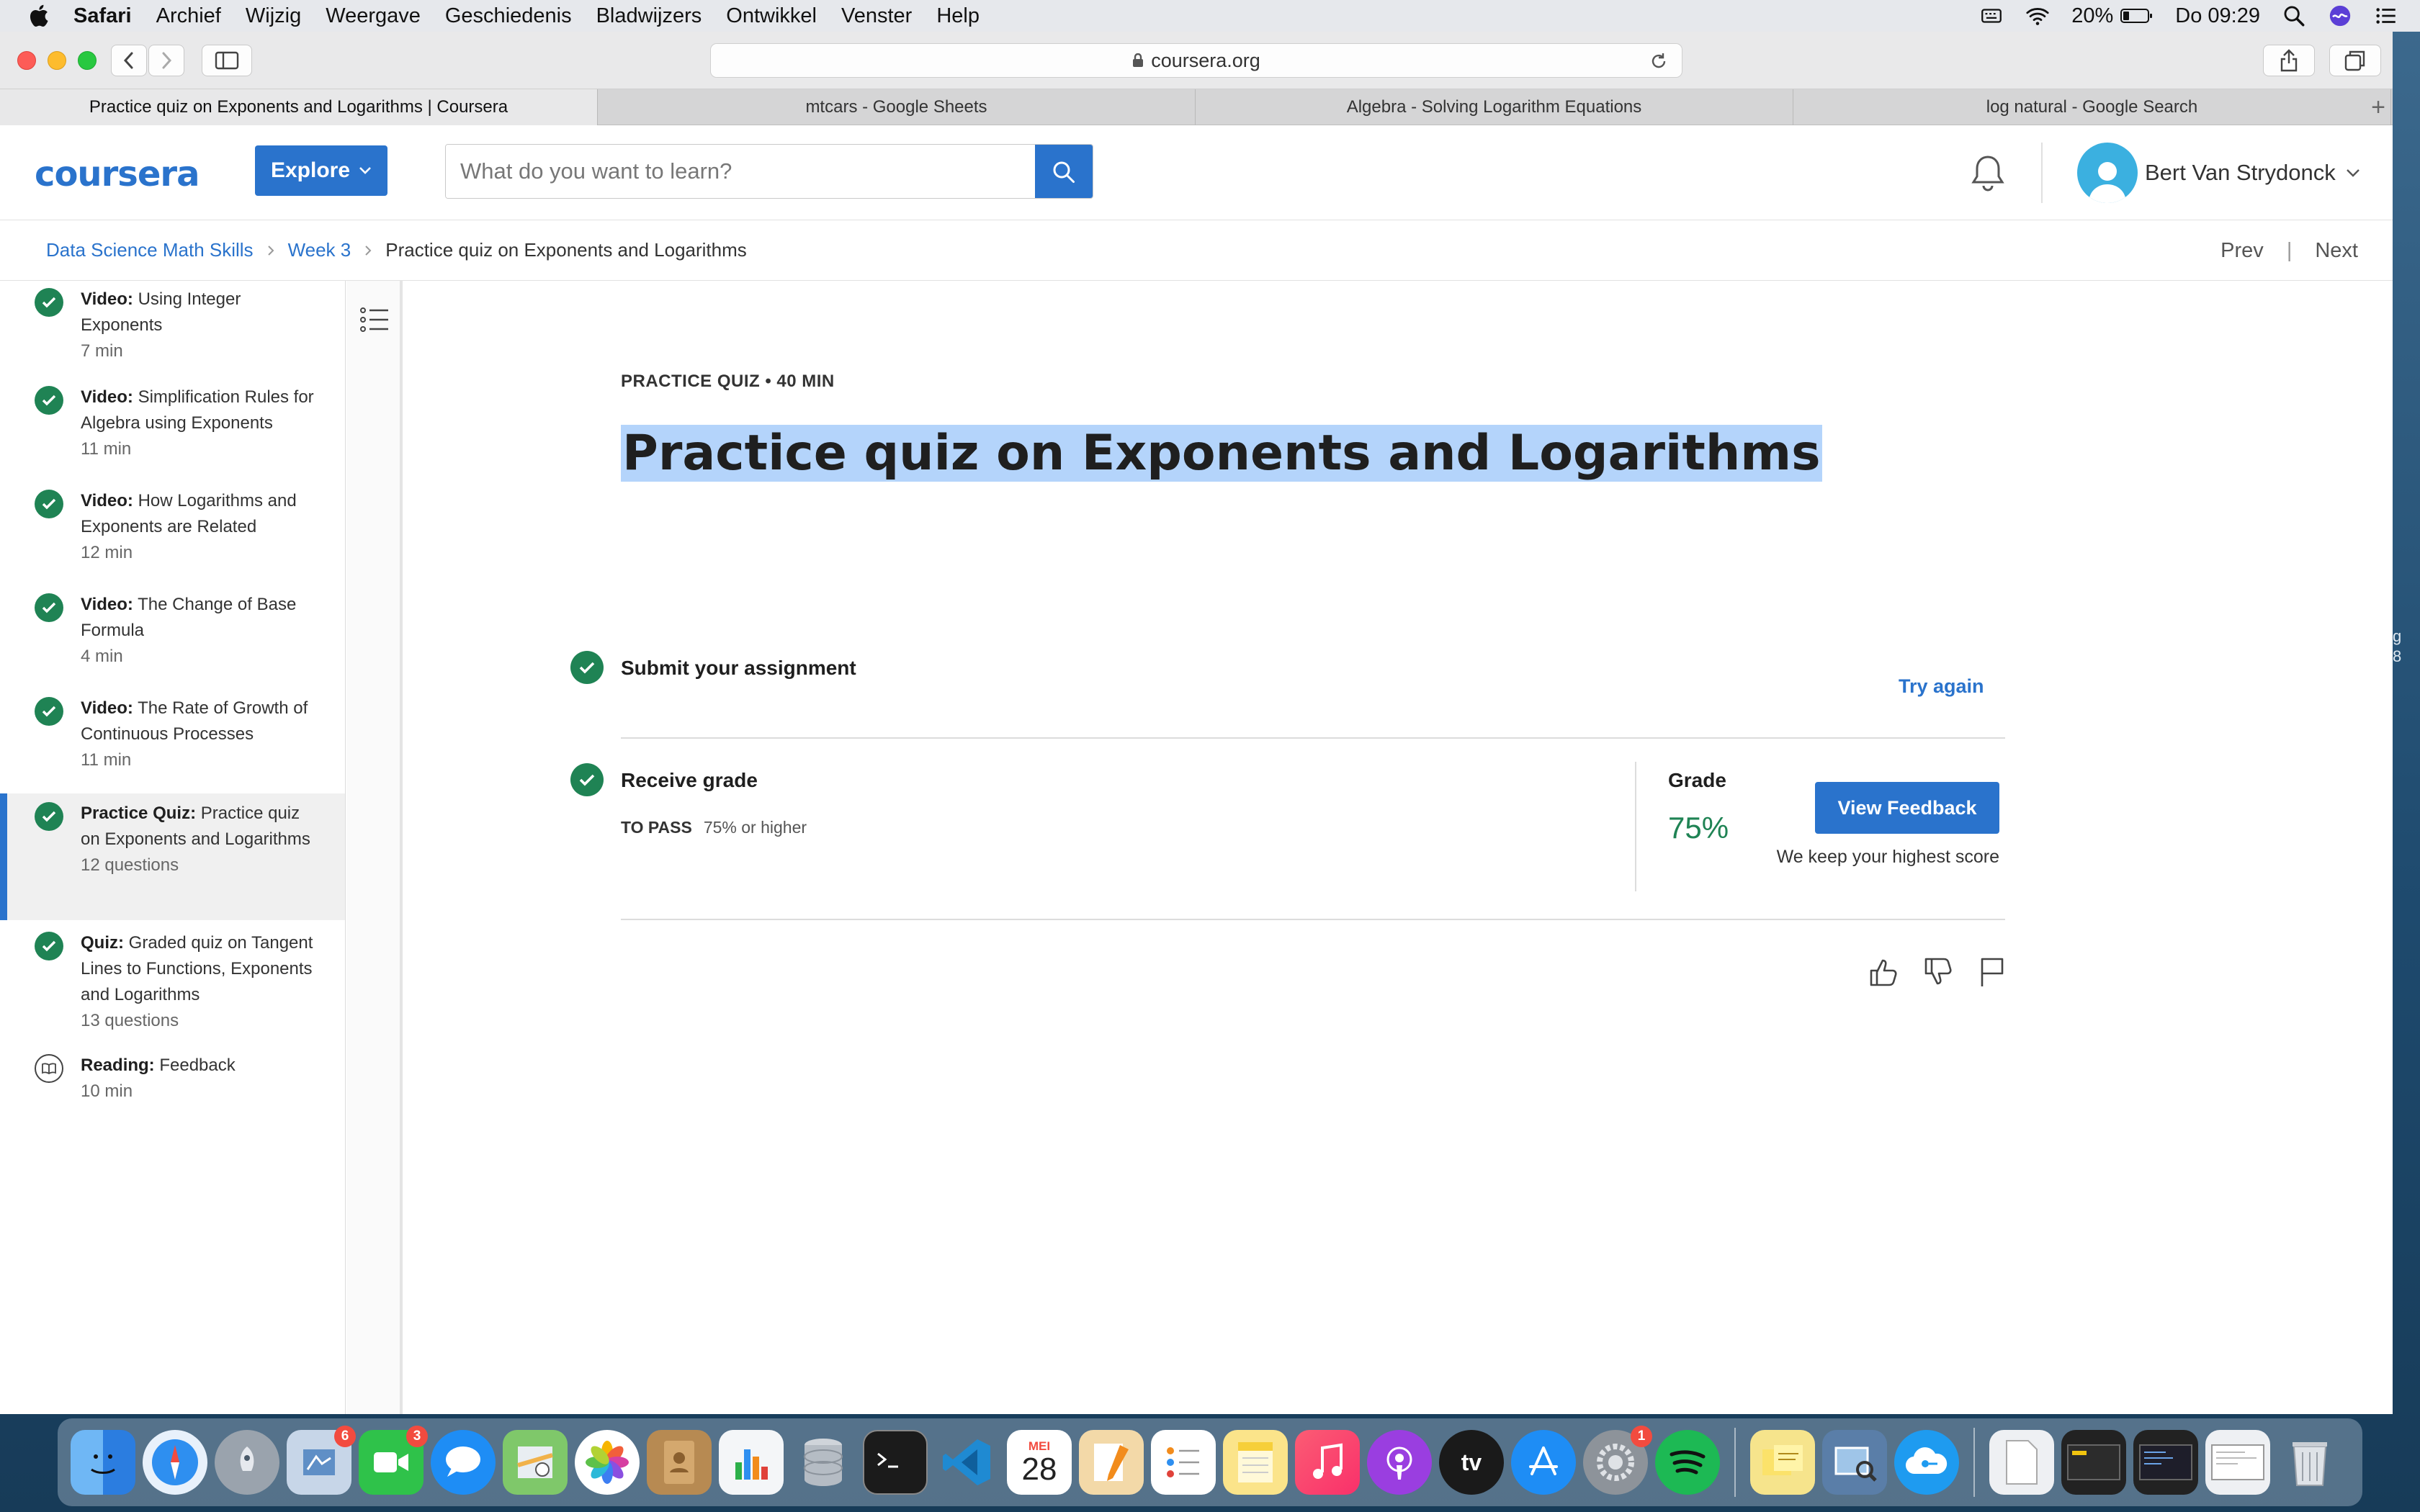 This screenshot has width=2420, height=1512. I want to click on menu-venster: Venster, so click(877, 16).